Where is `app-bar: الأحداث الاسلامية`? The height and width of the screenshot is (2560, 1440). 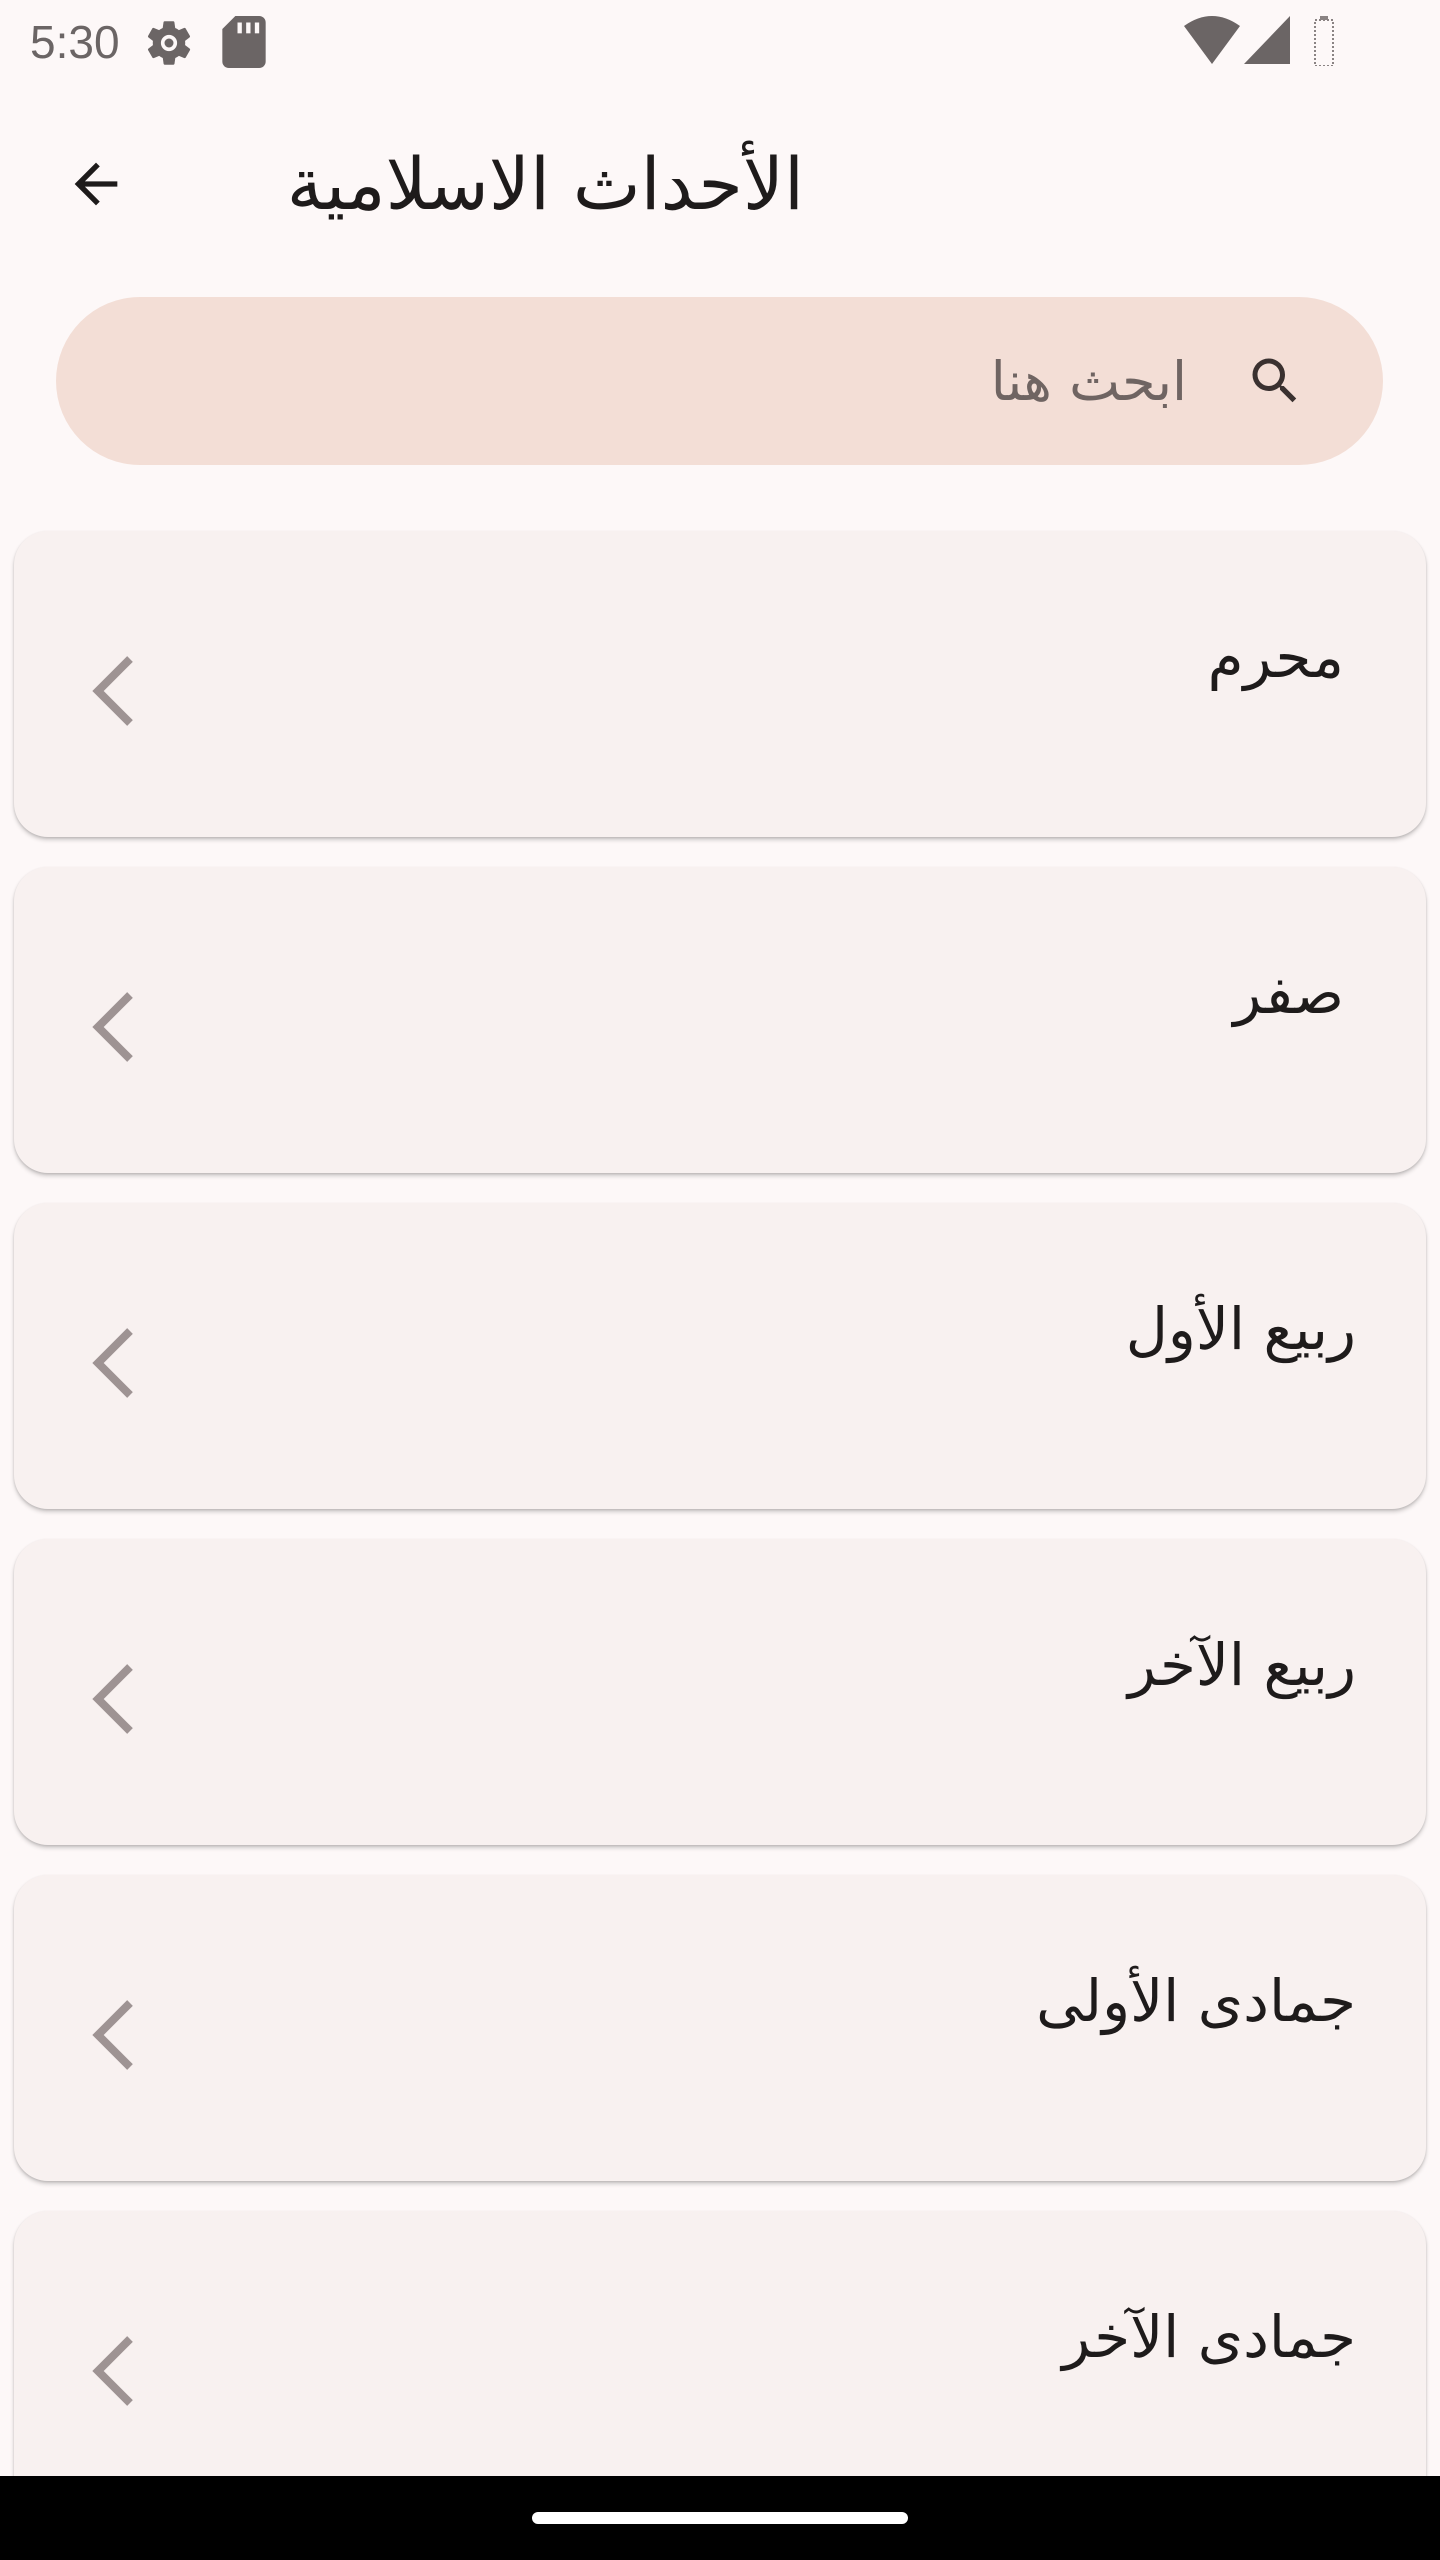
app-bar: الأحداث الاسلامية is located at coordinates (720, 182).